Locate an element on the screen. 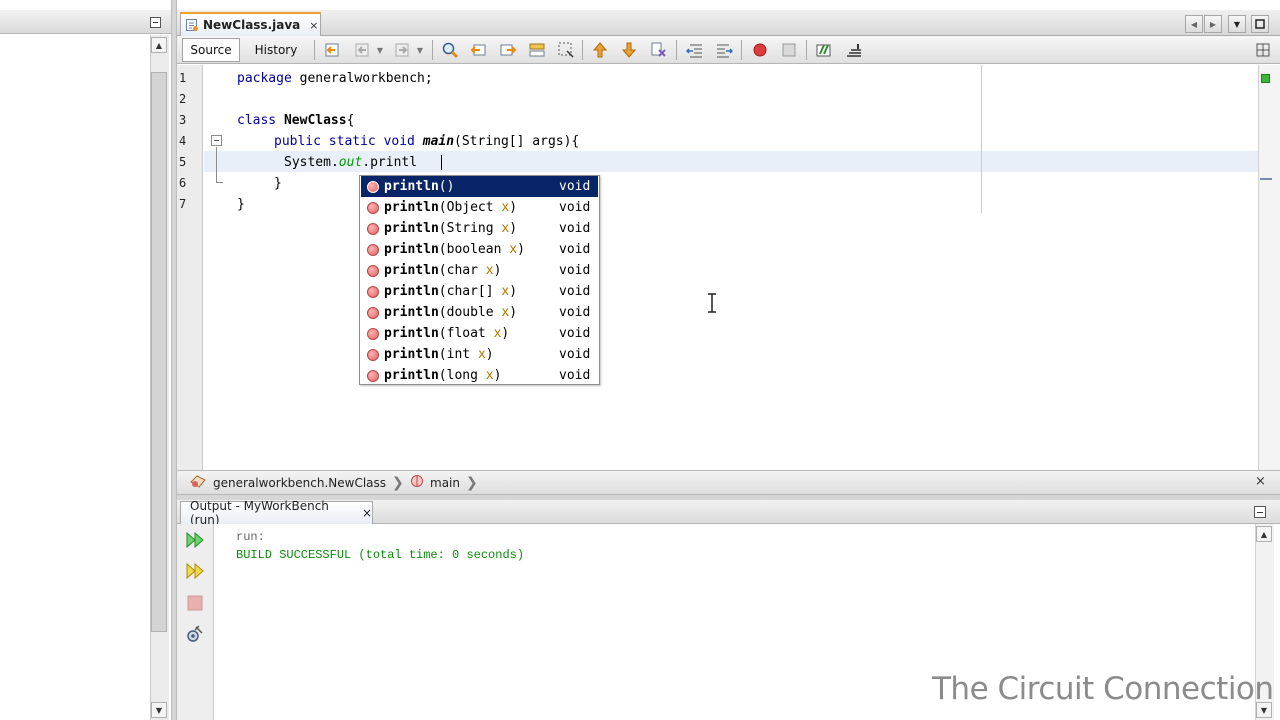 This screenshot has height=720, width=1280. watermark-text: The Circuit Connection is located at coordinates (1103, 689).